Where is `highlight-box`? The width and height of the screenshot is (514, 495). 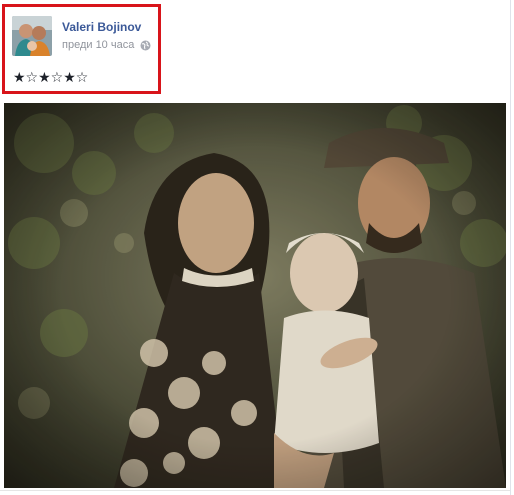
highlight-box is located at coordinates (81, 49).